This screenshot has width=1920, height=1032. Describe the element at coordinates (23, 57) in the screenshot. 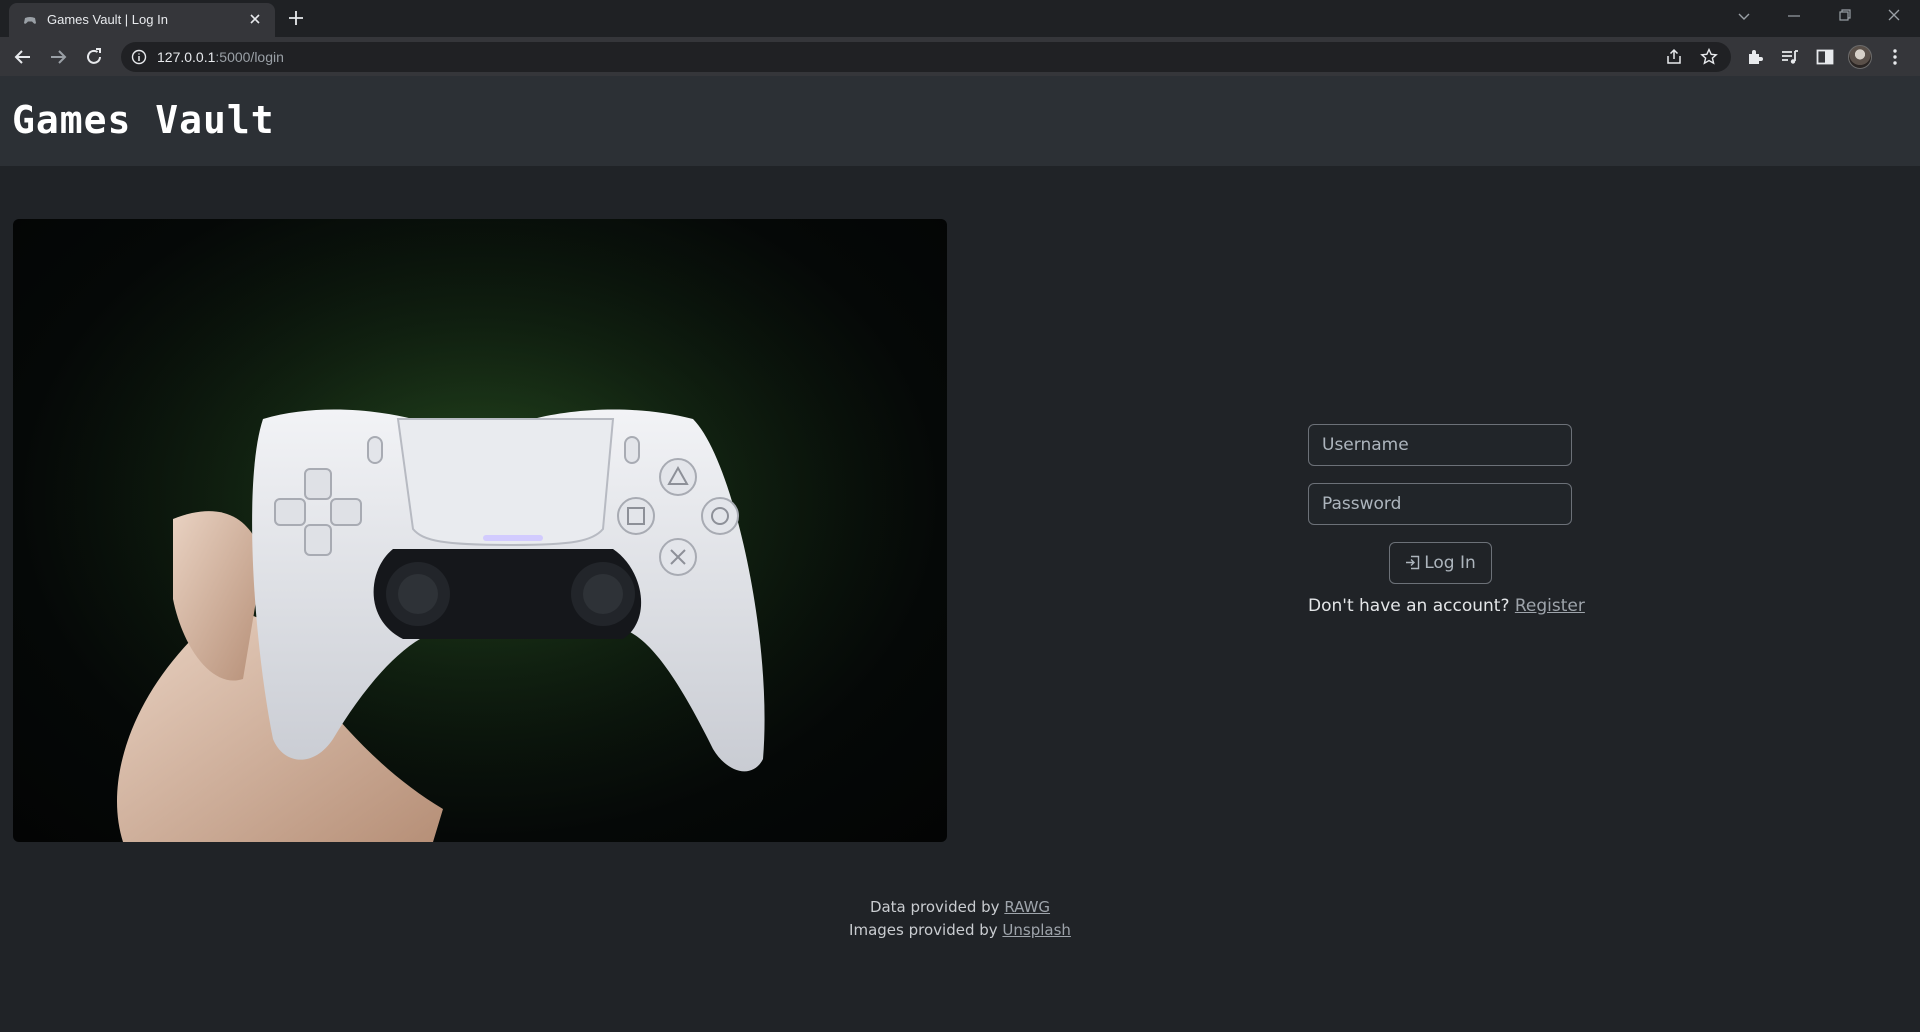

I see `back-icon` at that location.